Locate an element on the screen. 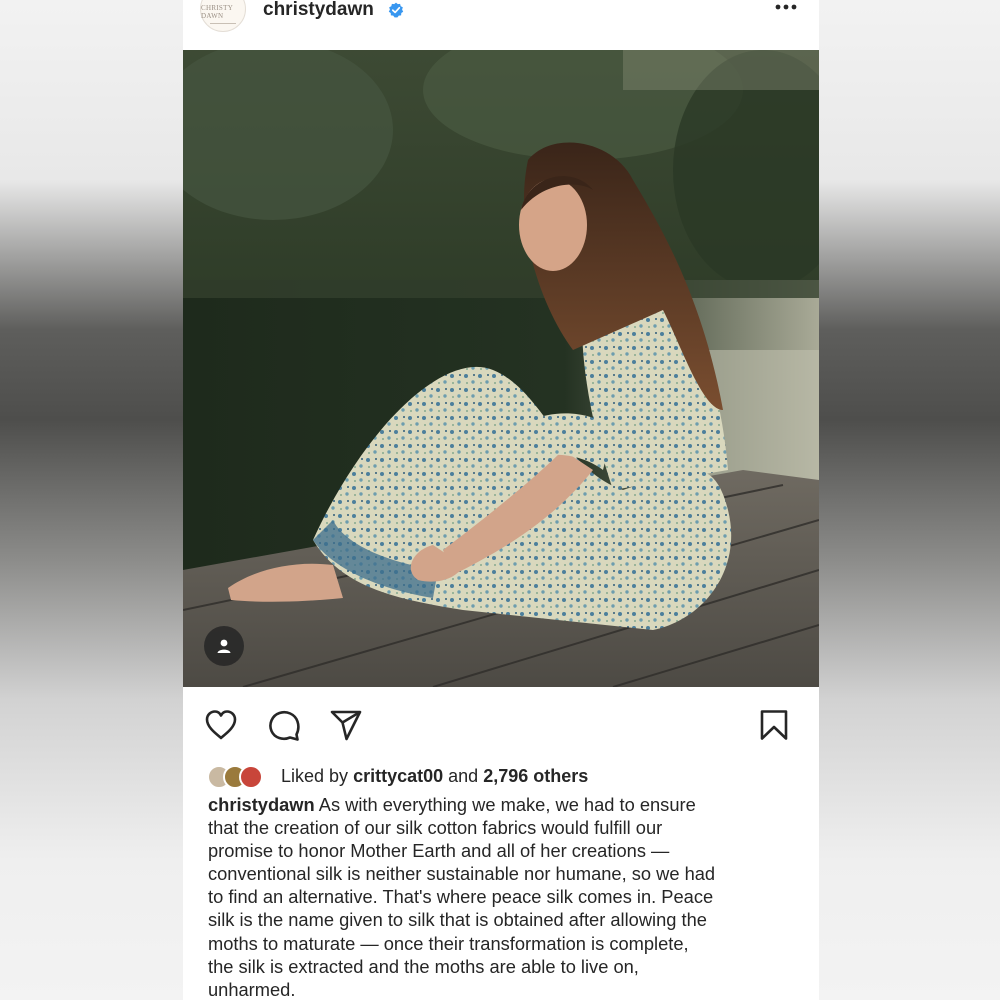 This screenshot has width=1000, height=1000. profile-avatar: CHRISTY DAWN is located at coordinates (223, 16).